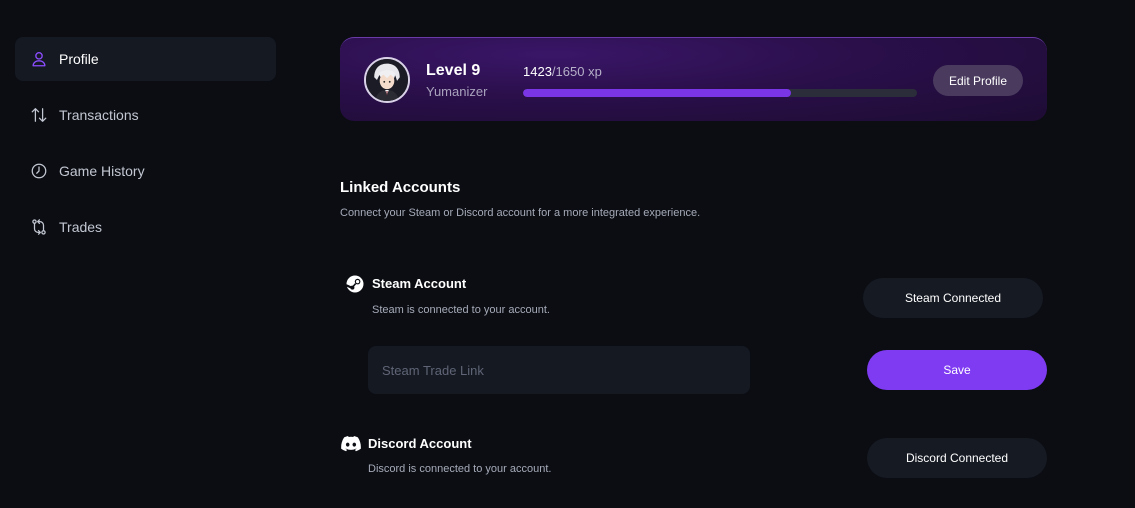  I want to click on steam-icon, so click(355, 284).